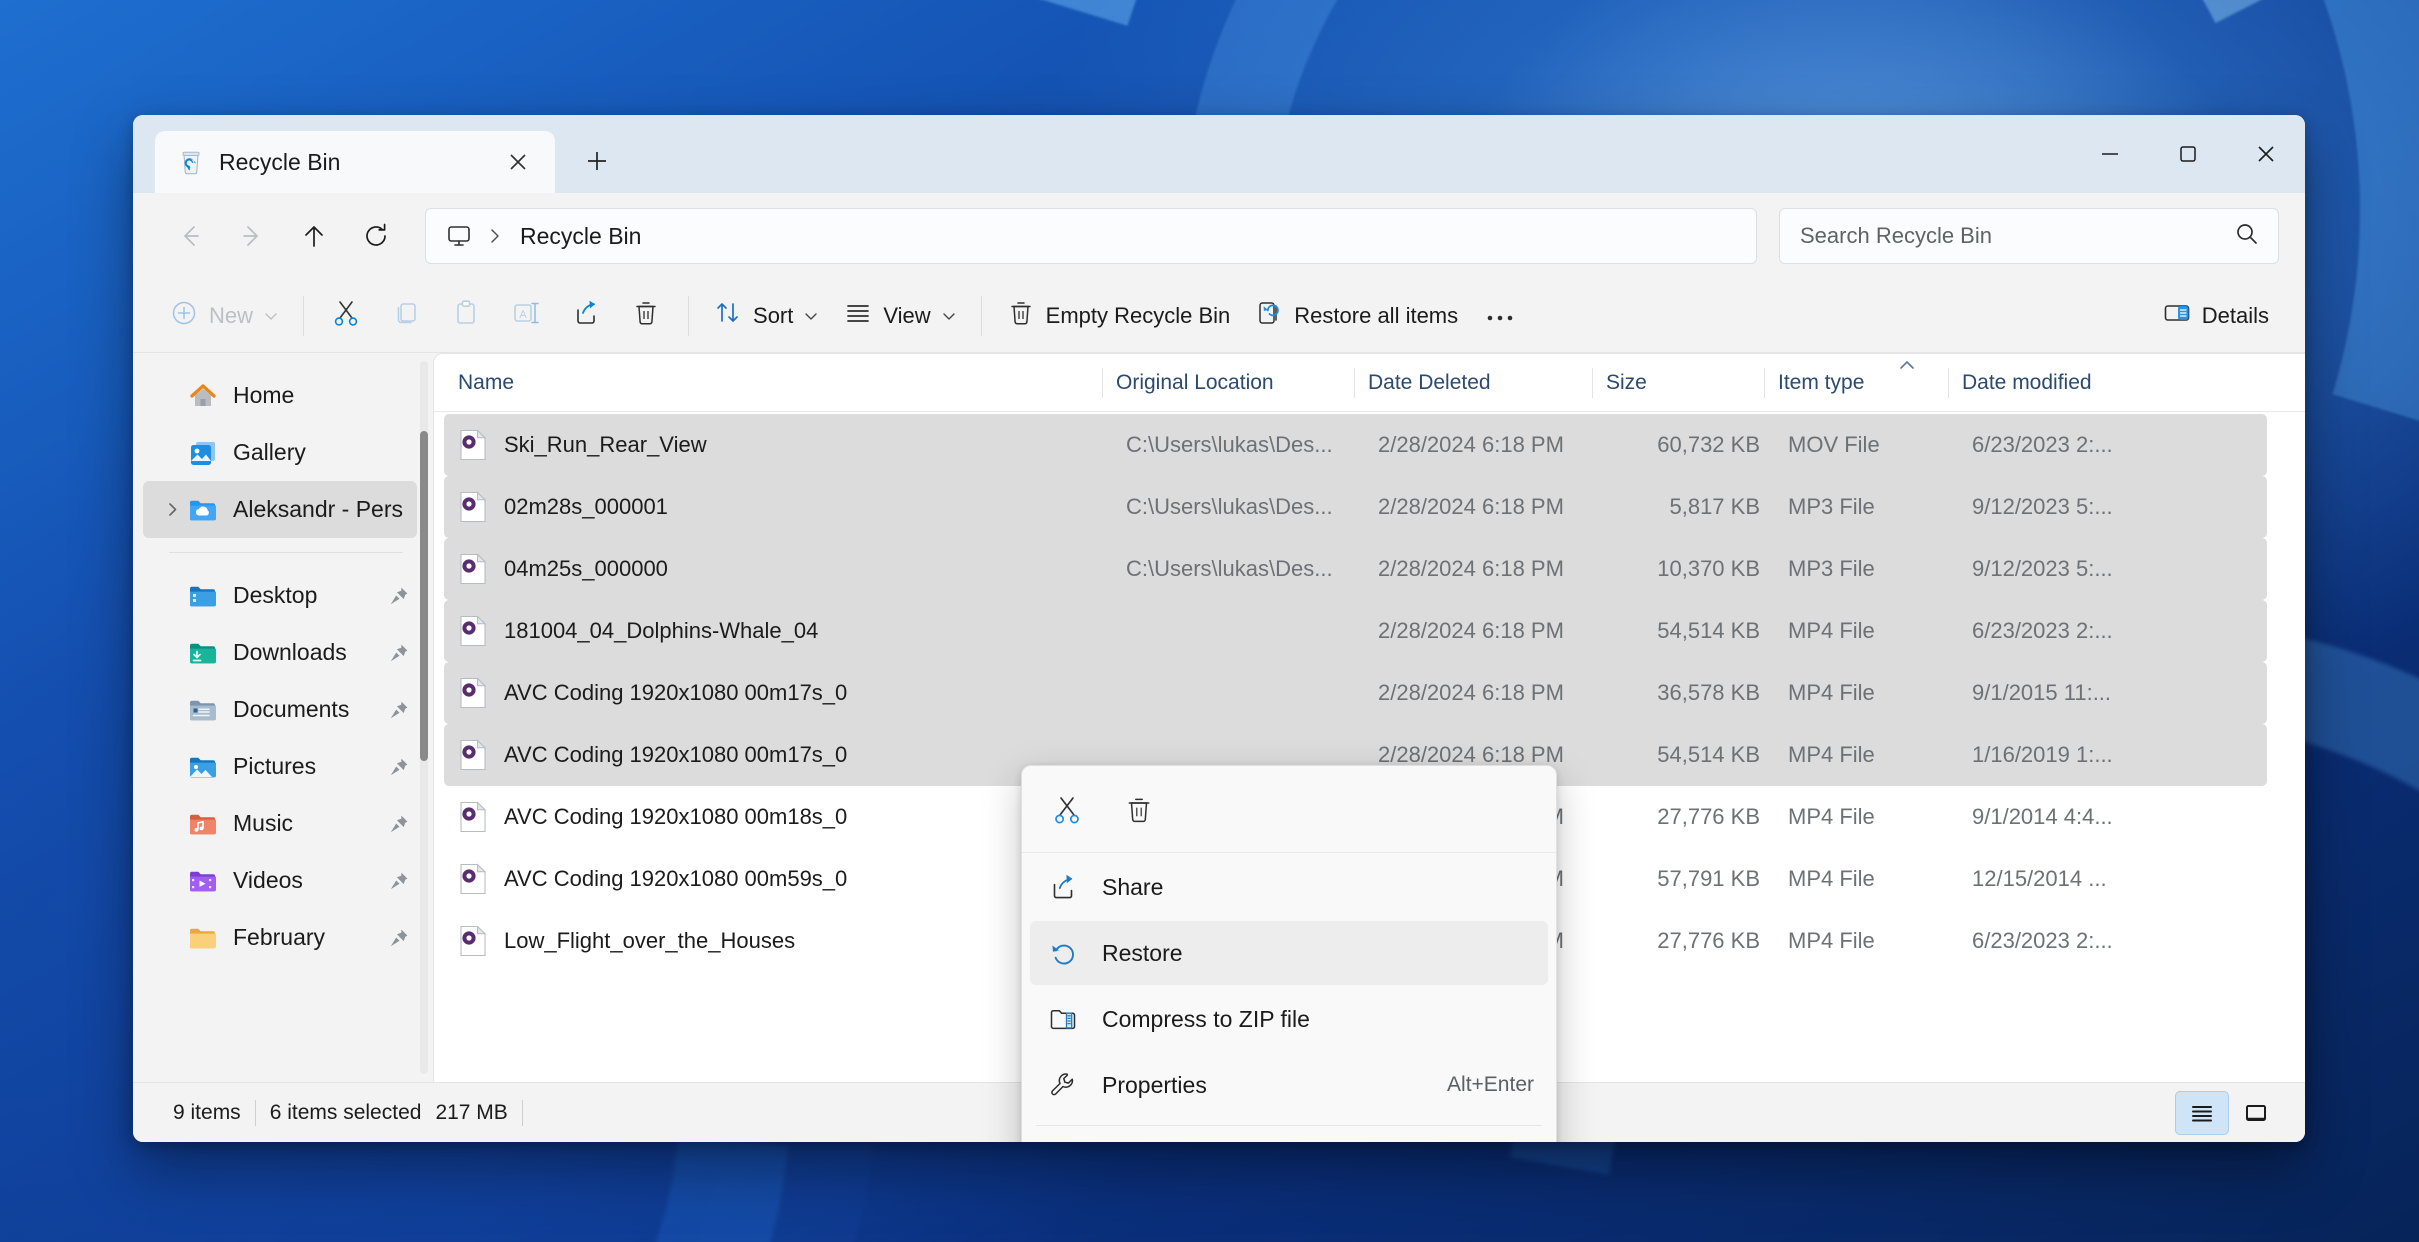  What do you see at coordinates (1289, 1019) in the screenshot?
I see `context-menu-item-compress-to-zip: Compress to ZIP file` at bounding box center [1289, 1019].